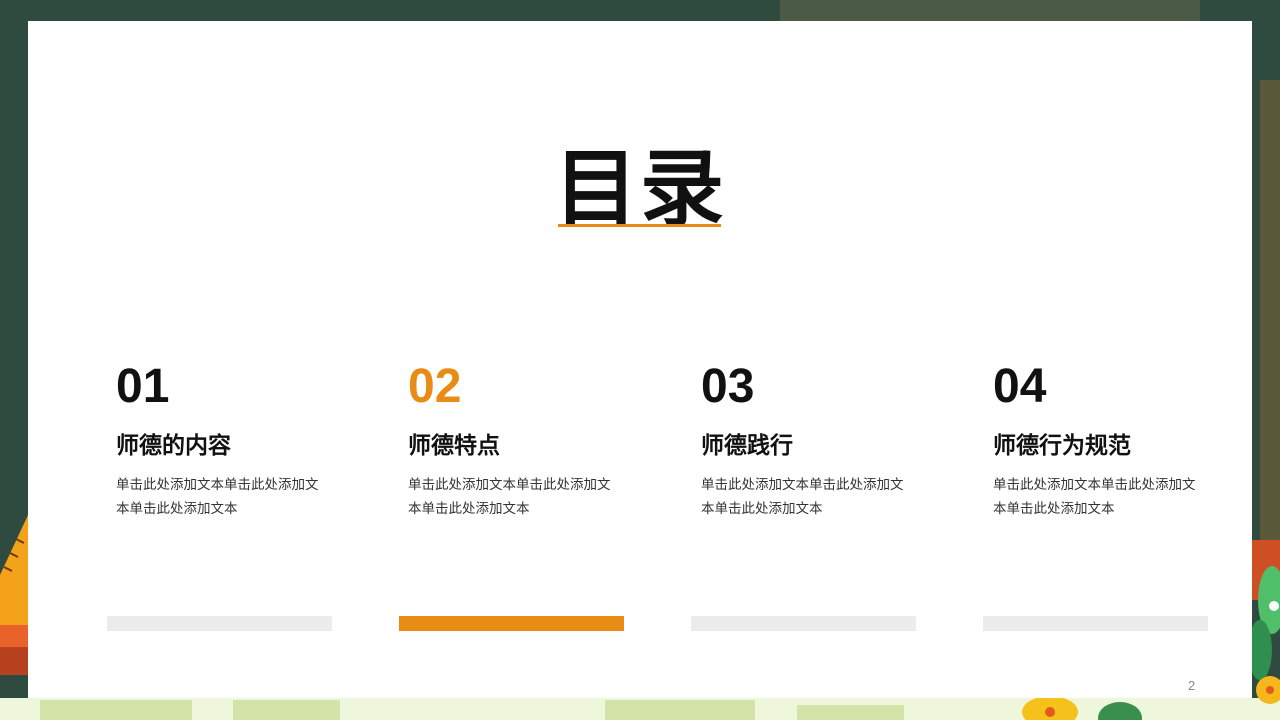  I want to click on background-top-strip, so click(990, 10).